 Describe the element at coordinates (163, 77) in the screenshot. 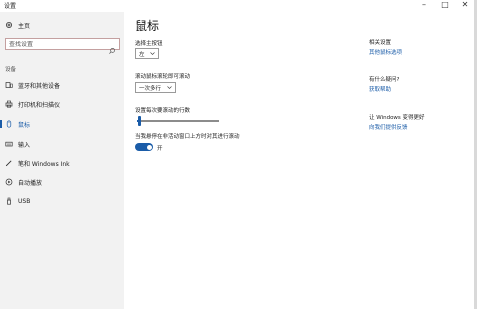

I see `scroll-wheel-label: 滚动鼠标滚轮即可滚动` at that location.